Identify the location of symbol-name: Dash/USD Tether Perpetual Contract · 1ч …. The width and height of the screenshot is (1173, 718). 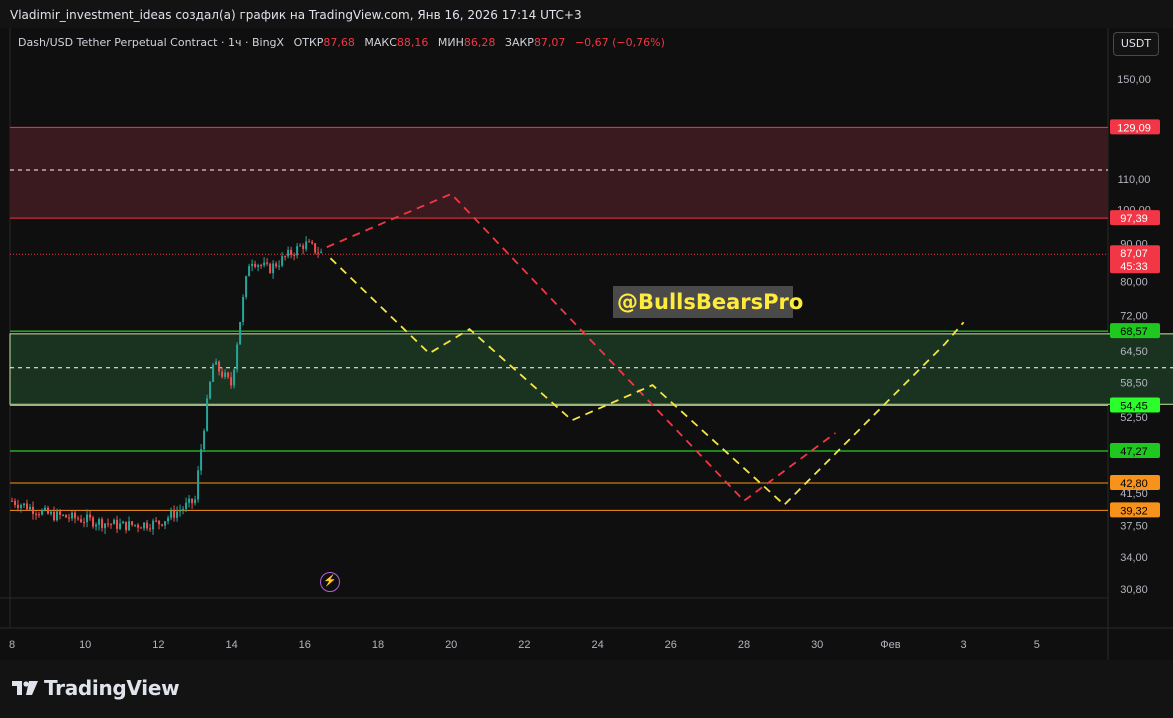
(151, 42).